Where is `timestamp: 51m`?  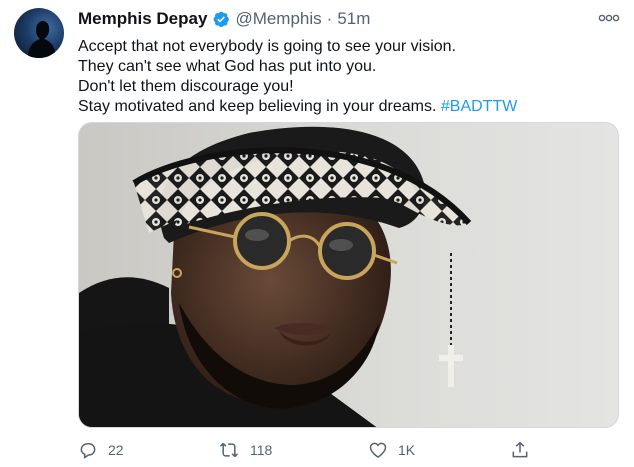 timestamp: 51m is located at coordinates (353, 19).